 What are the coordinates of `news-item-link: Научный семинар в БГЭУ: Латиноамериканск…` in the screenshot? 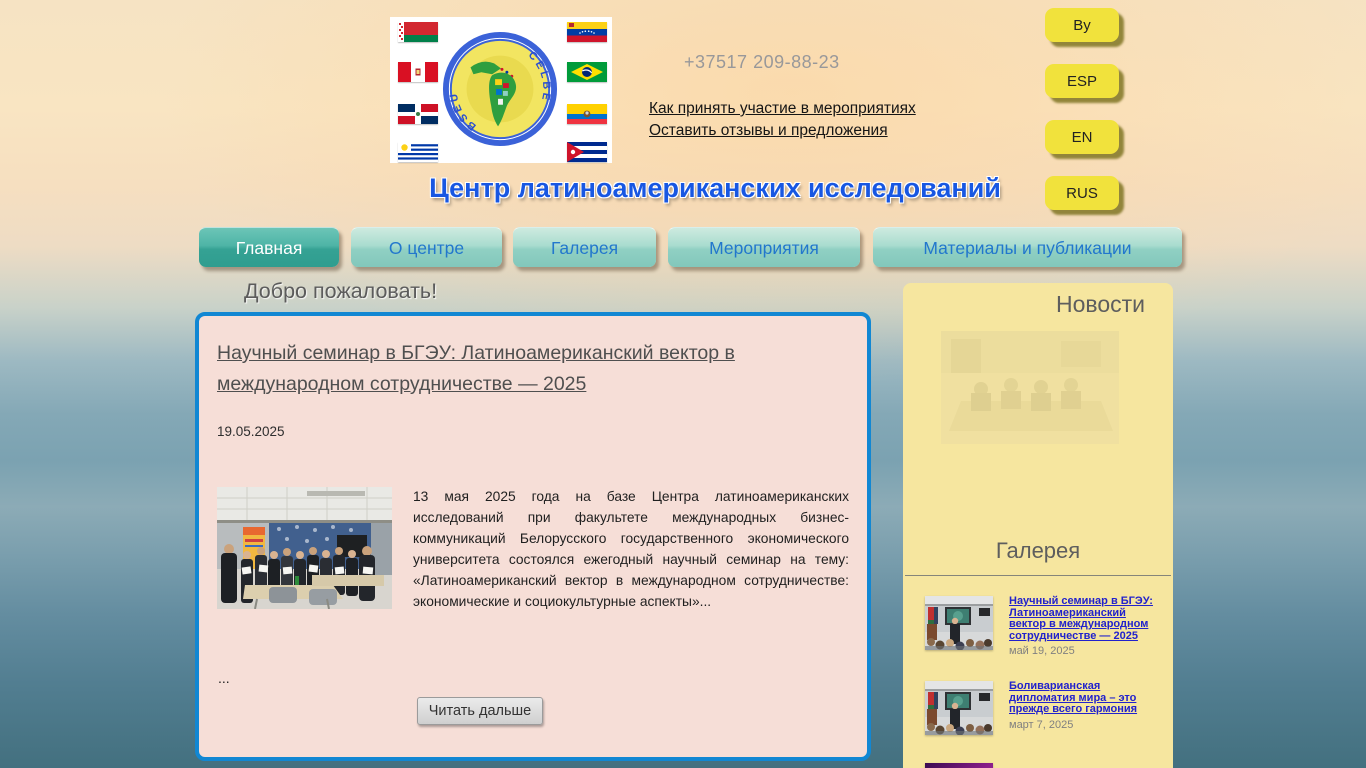 It's located at (1085, 618).